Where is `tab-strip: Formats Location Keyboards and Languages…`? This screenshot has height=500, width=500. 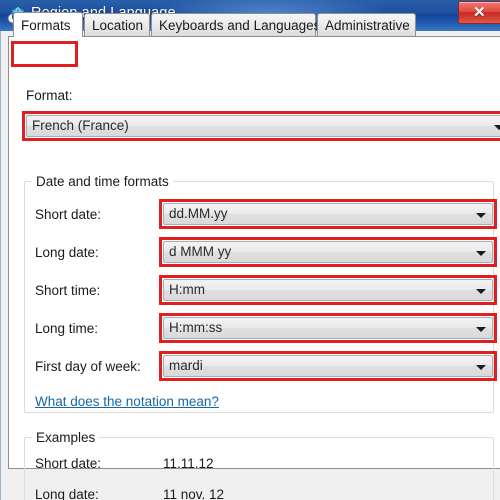
tab-strip: Formats Location Keyboards and Languages… is located at coordinates (254, 24).